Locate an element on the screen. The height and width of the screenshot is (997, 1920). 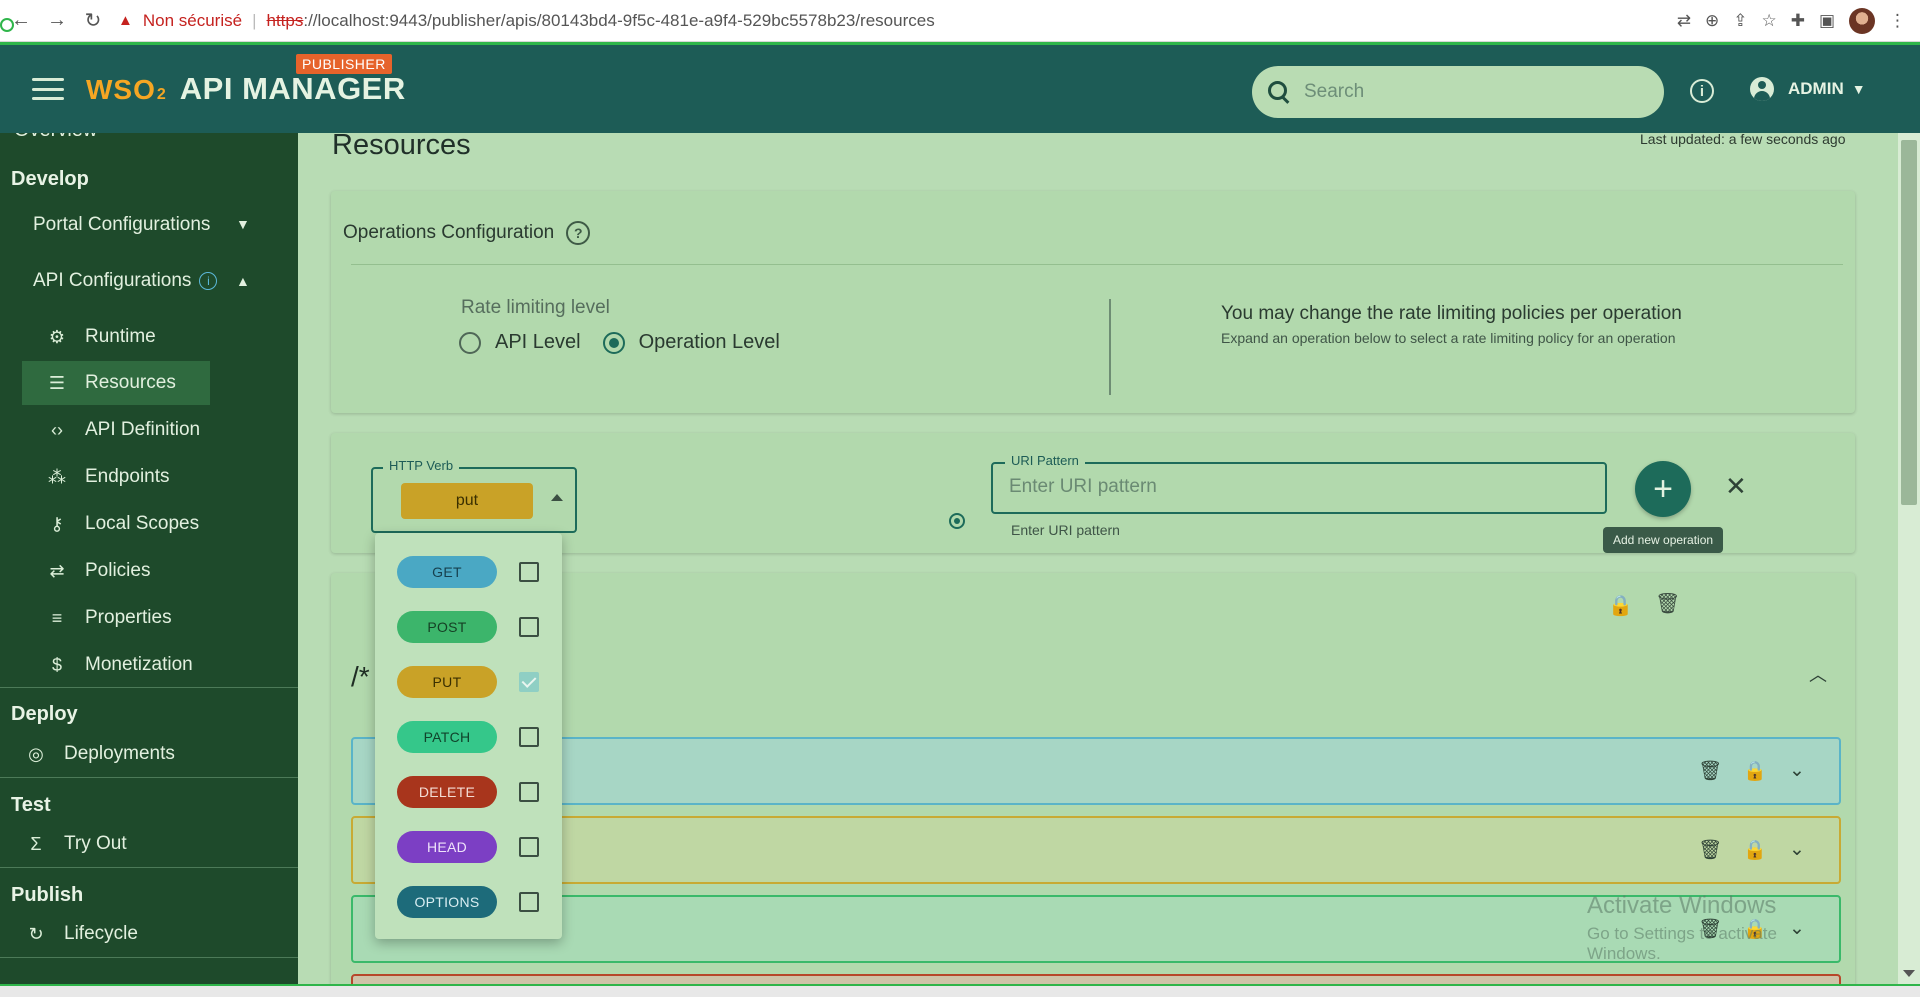
section-test: Test is located at coordinates (31, 805).